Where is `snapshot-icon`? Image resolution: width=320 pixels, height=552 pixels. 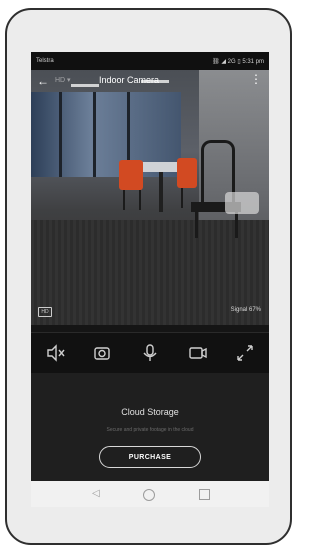
snapshot-icon is located at coordinates (102, 353).